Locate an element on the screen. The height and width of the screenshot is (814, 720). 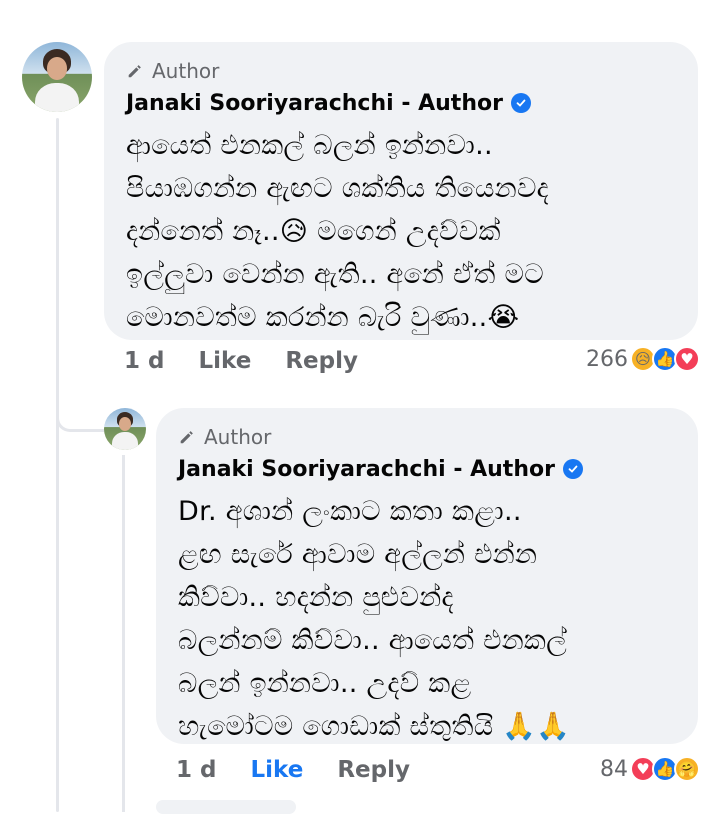
reaction-count: 84 is located at coordinates (614, 769).